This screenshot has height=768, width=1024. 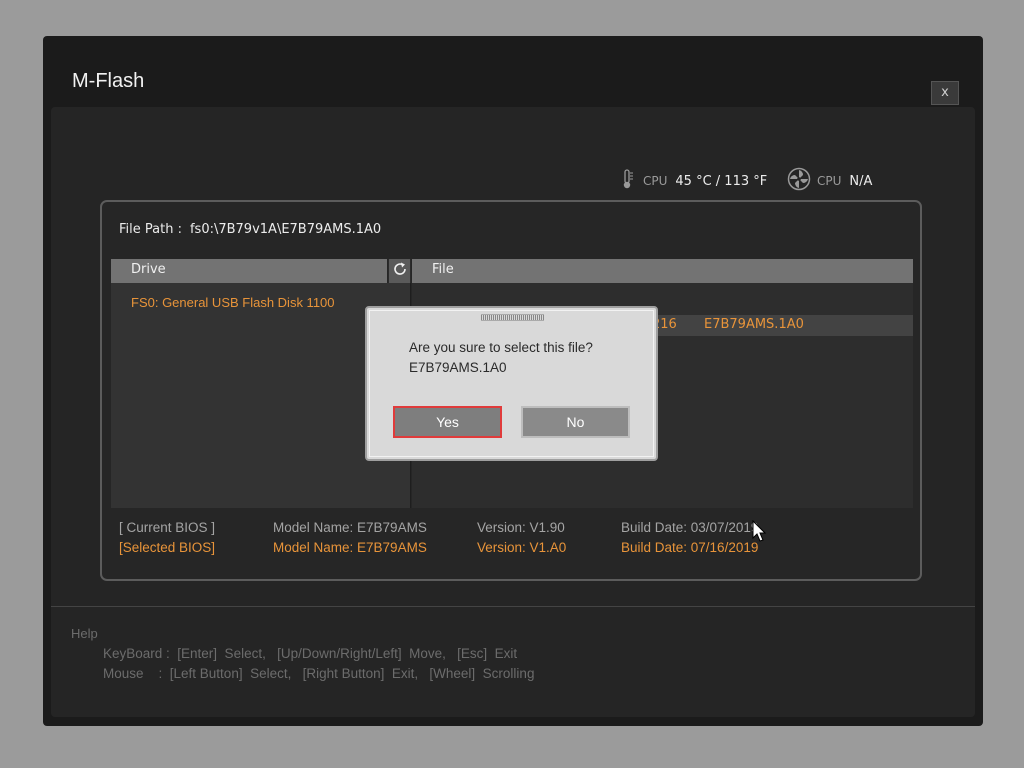 What do you see at coordinates (501, 347) in the screenshot?
I see `dialog-question: Are you sure to select this file?` at bounding box center [501, 347].